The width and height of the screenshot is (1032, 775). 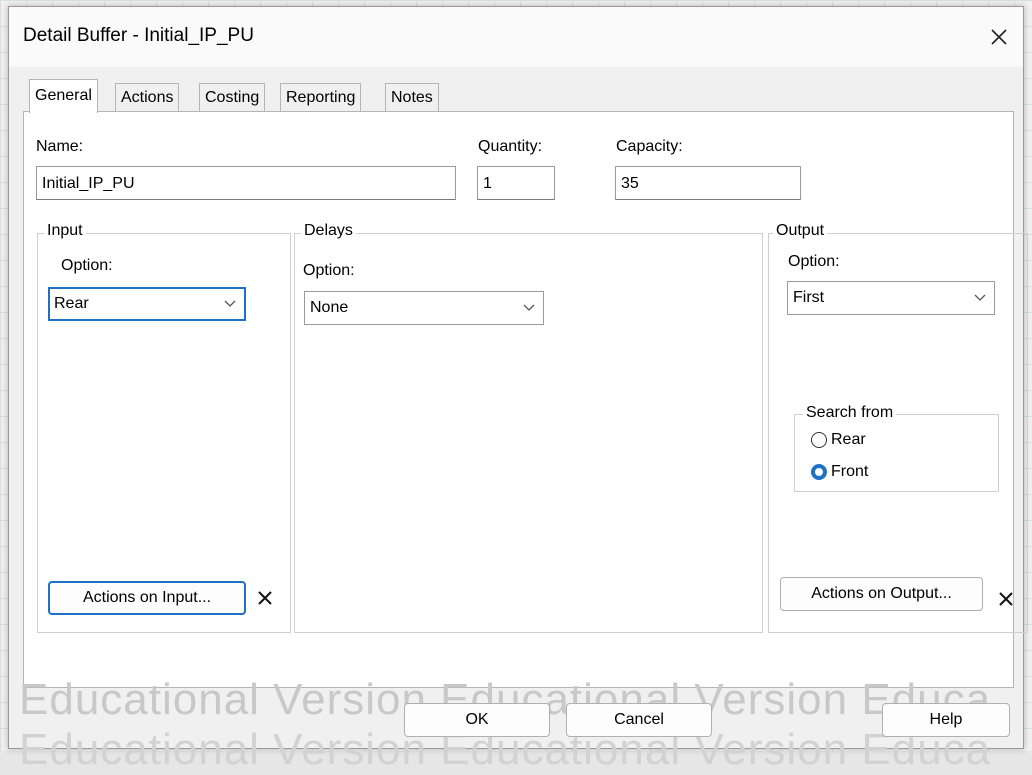 What do you see at coordinates (321, 97) in the screenshot?
I see `tab-reporting: Reporting` at bounding box center [321, 97].